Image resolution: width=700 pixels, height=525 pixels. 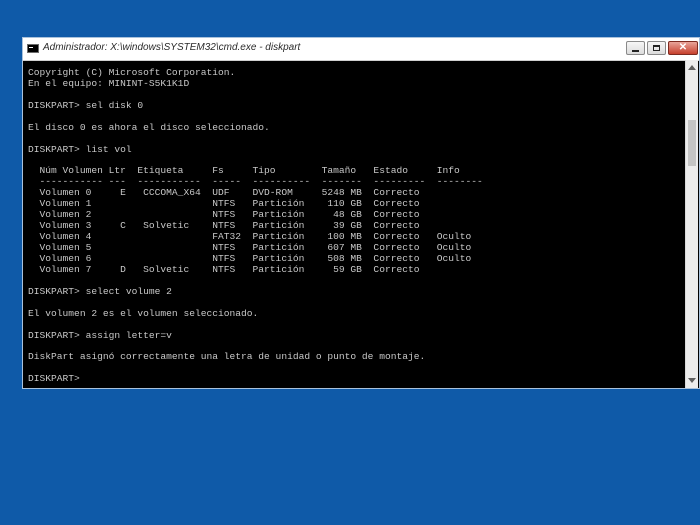 I want to click on console-line: DISKPART>, so click(x=54, y=379).